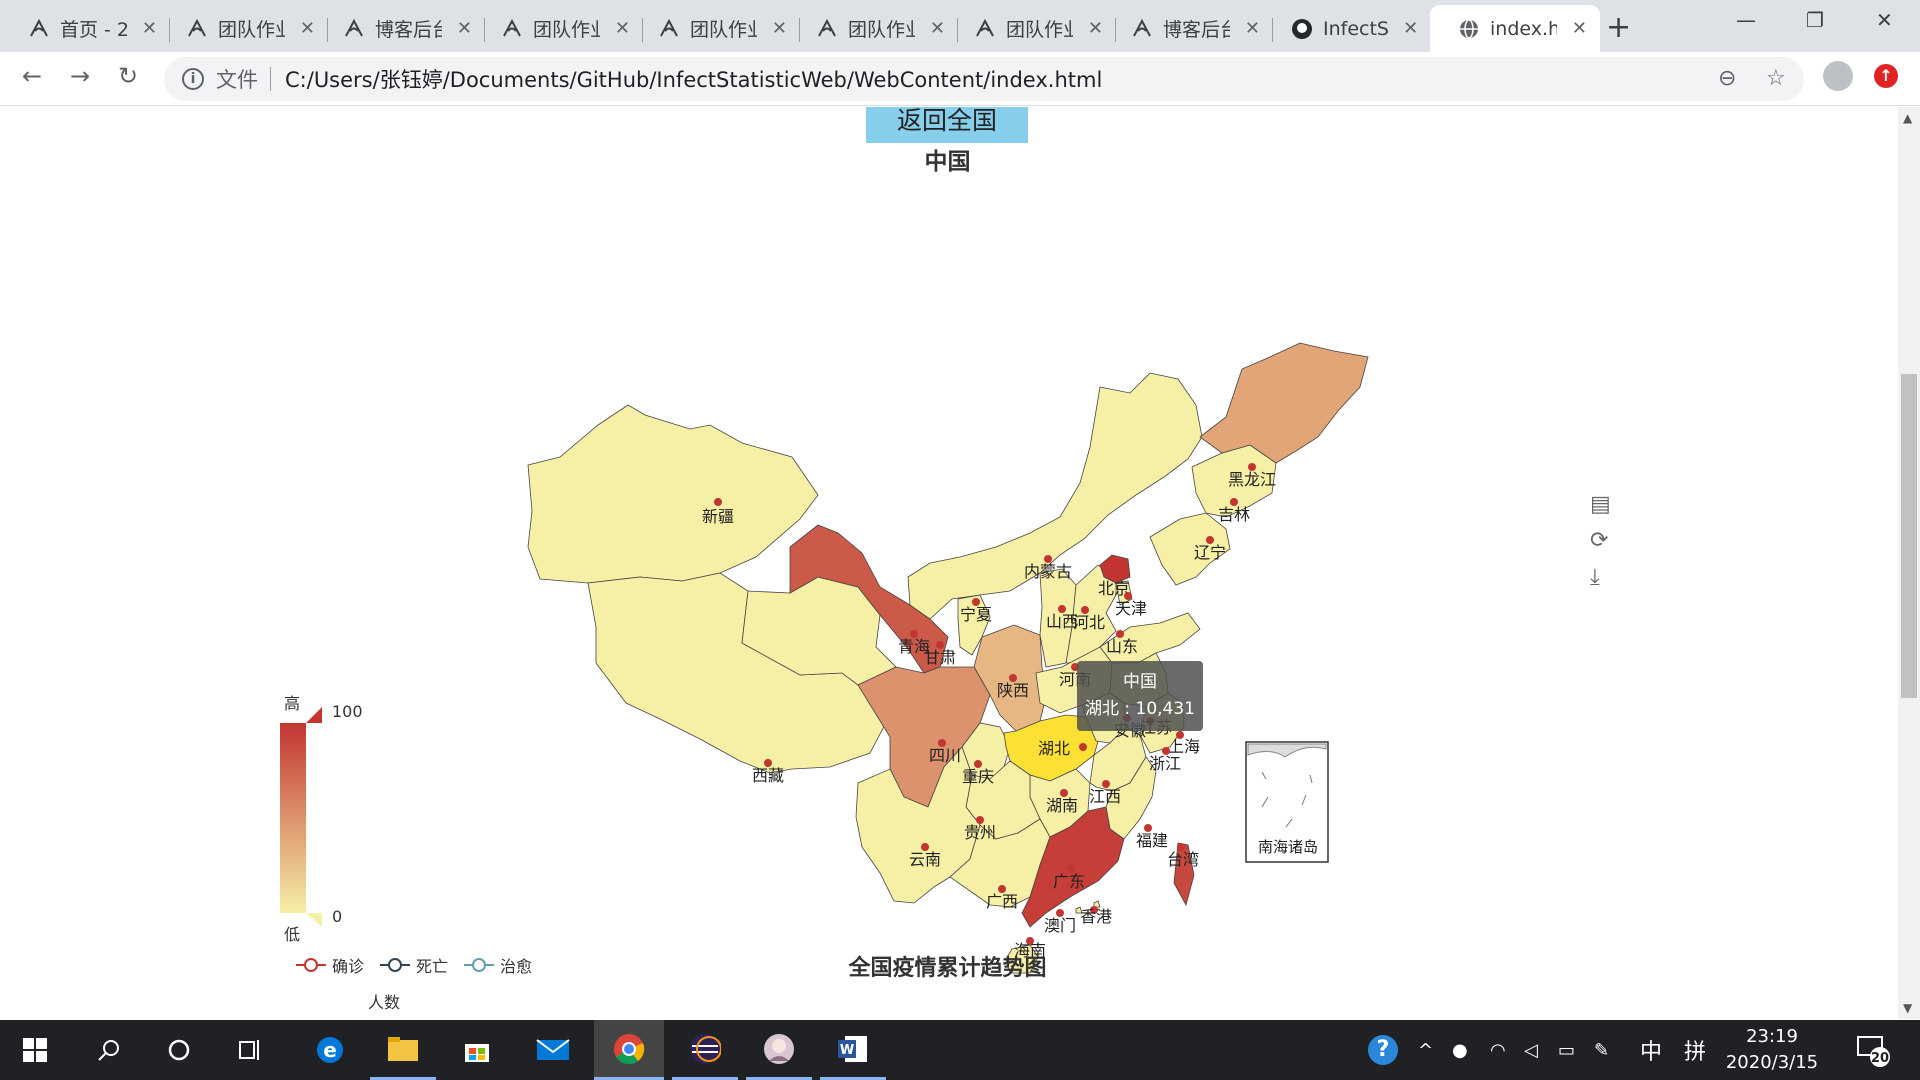  Describe the element at coordinates (1600, 504) in the screenshot. I see `data-view-icon: ▤` at that location.